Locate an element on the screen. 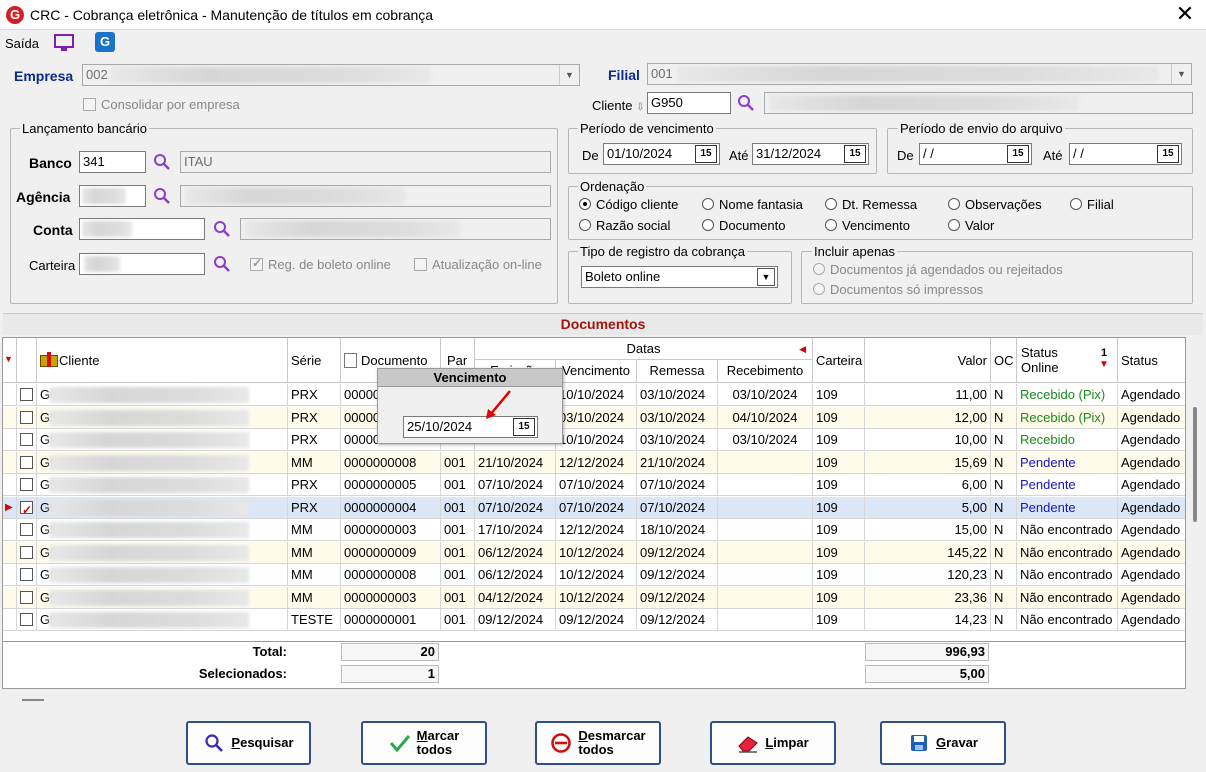 The image size is (1206, 772). ordenacao-filial: Filial is located at coordinates (1092, 204).